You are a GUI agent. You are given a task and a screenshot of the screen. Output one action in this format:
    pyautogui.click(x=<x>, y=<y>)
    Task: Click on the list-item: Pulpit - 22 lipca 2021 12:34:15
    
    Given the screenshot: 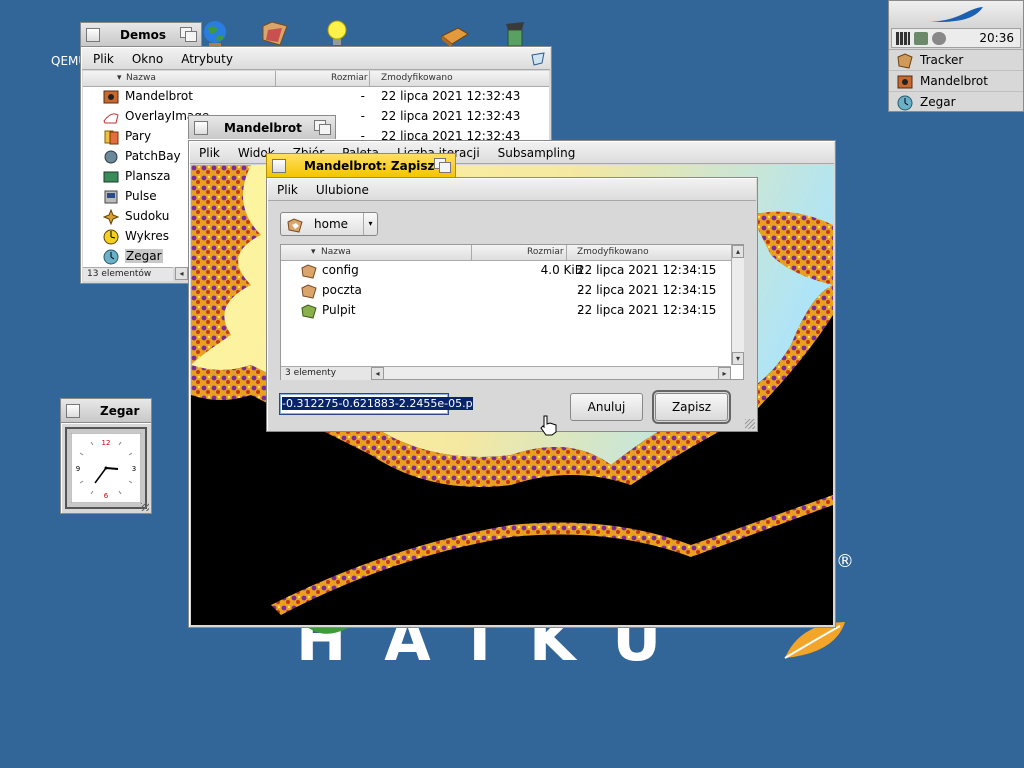 What is the action you would take?
    pyautogui.click(x=516, y=311)
    